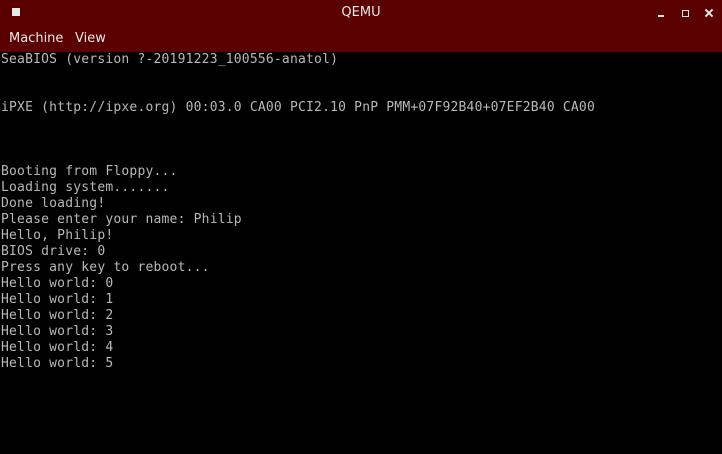 This screenshot has height=454, width=722. I want to click on maximize-icon, so click(685, 13).